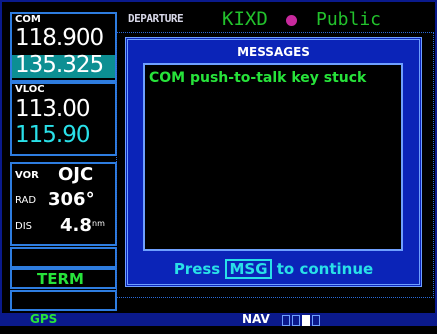  Describe the element at coordinates (44, 319) in the screenshot. I see `gps-indicator: GPS` at that location.